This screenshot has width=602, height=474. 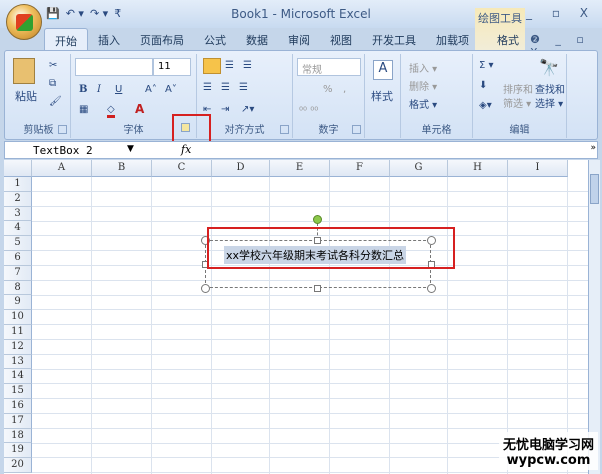 I want to click on watermark: 无忧电脑学习网 wypcw.com, so click(x=548, y=451).